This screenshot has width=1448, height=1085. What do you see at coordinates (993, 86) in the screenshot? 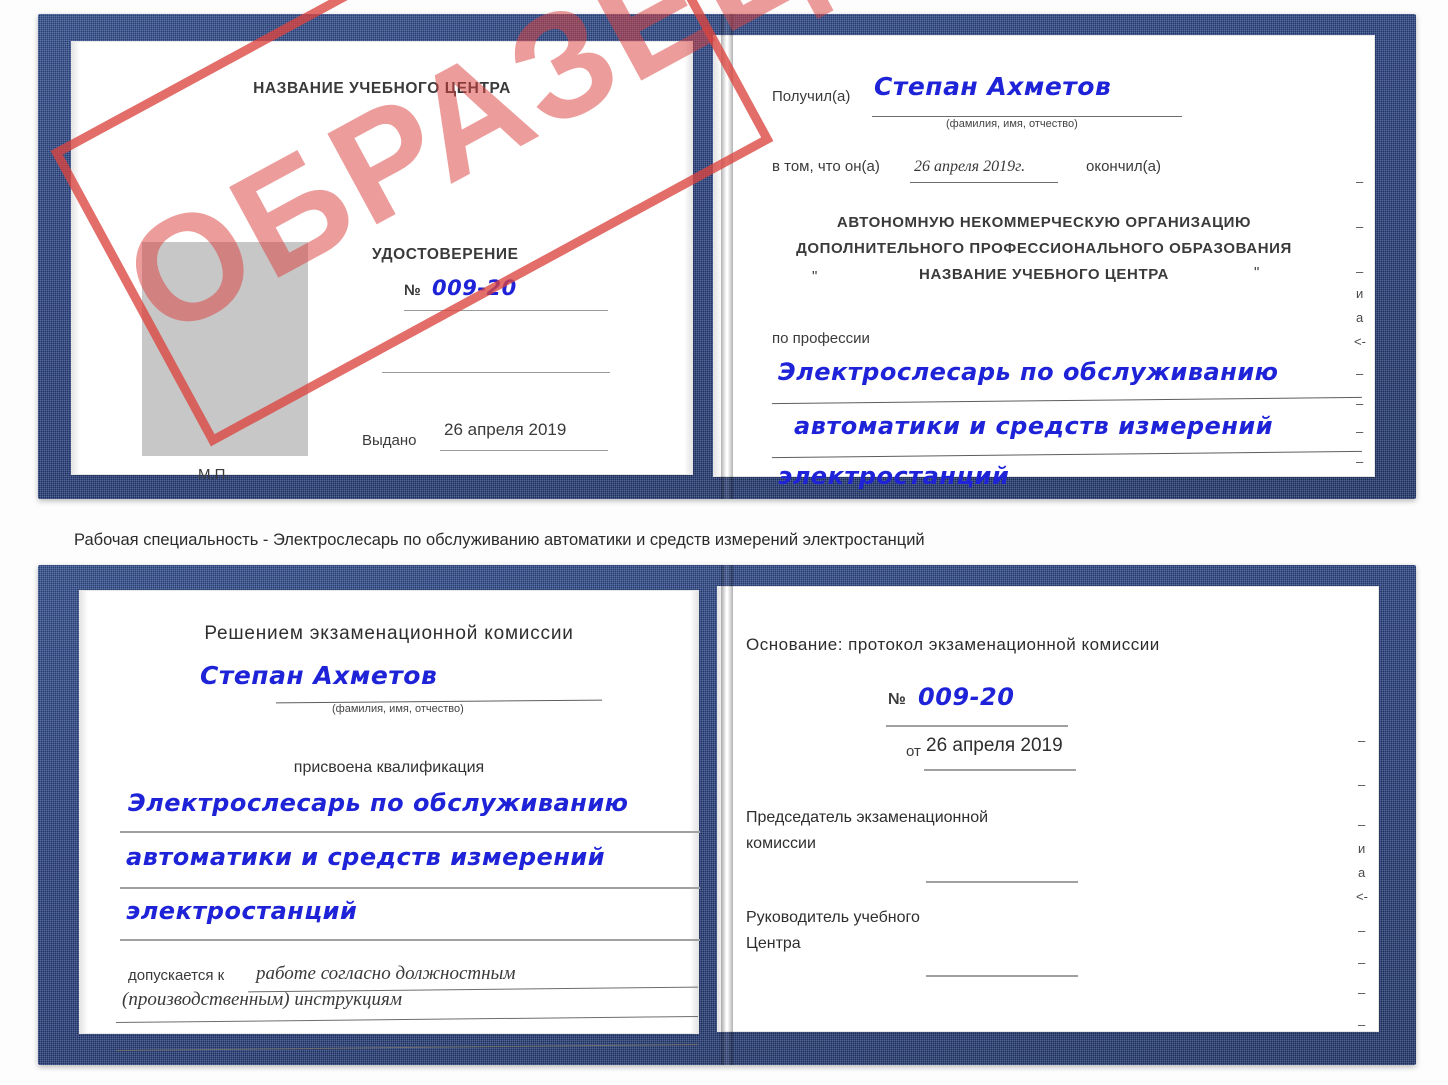
I see `received-value: Степан Ахметов` at bounding box center [993, 86].